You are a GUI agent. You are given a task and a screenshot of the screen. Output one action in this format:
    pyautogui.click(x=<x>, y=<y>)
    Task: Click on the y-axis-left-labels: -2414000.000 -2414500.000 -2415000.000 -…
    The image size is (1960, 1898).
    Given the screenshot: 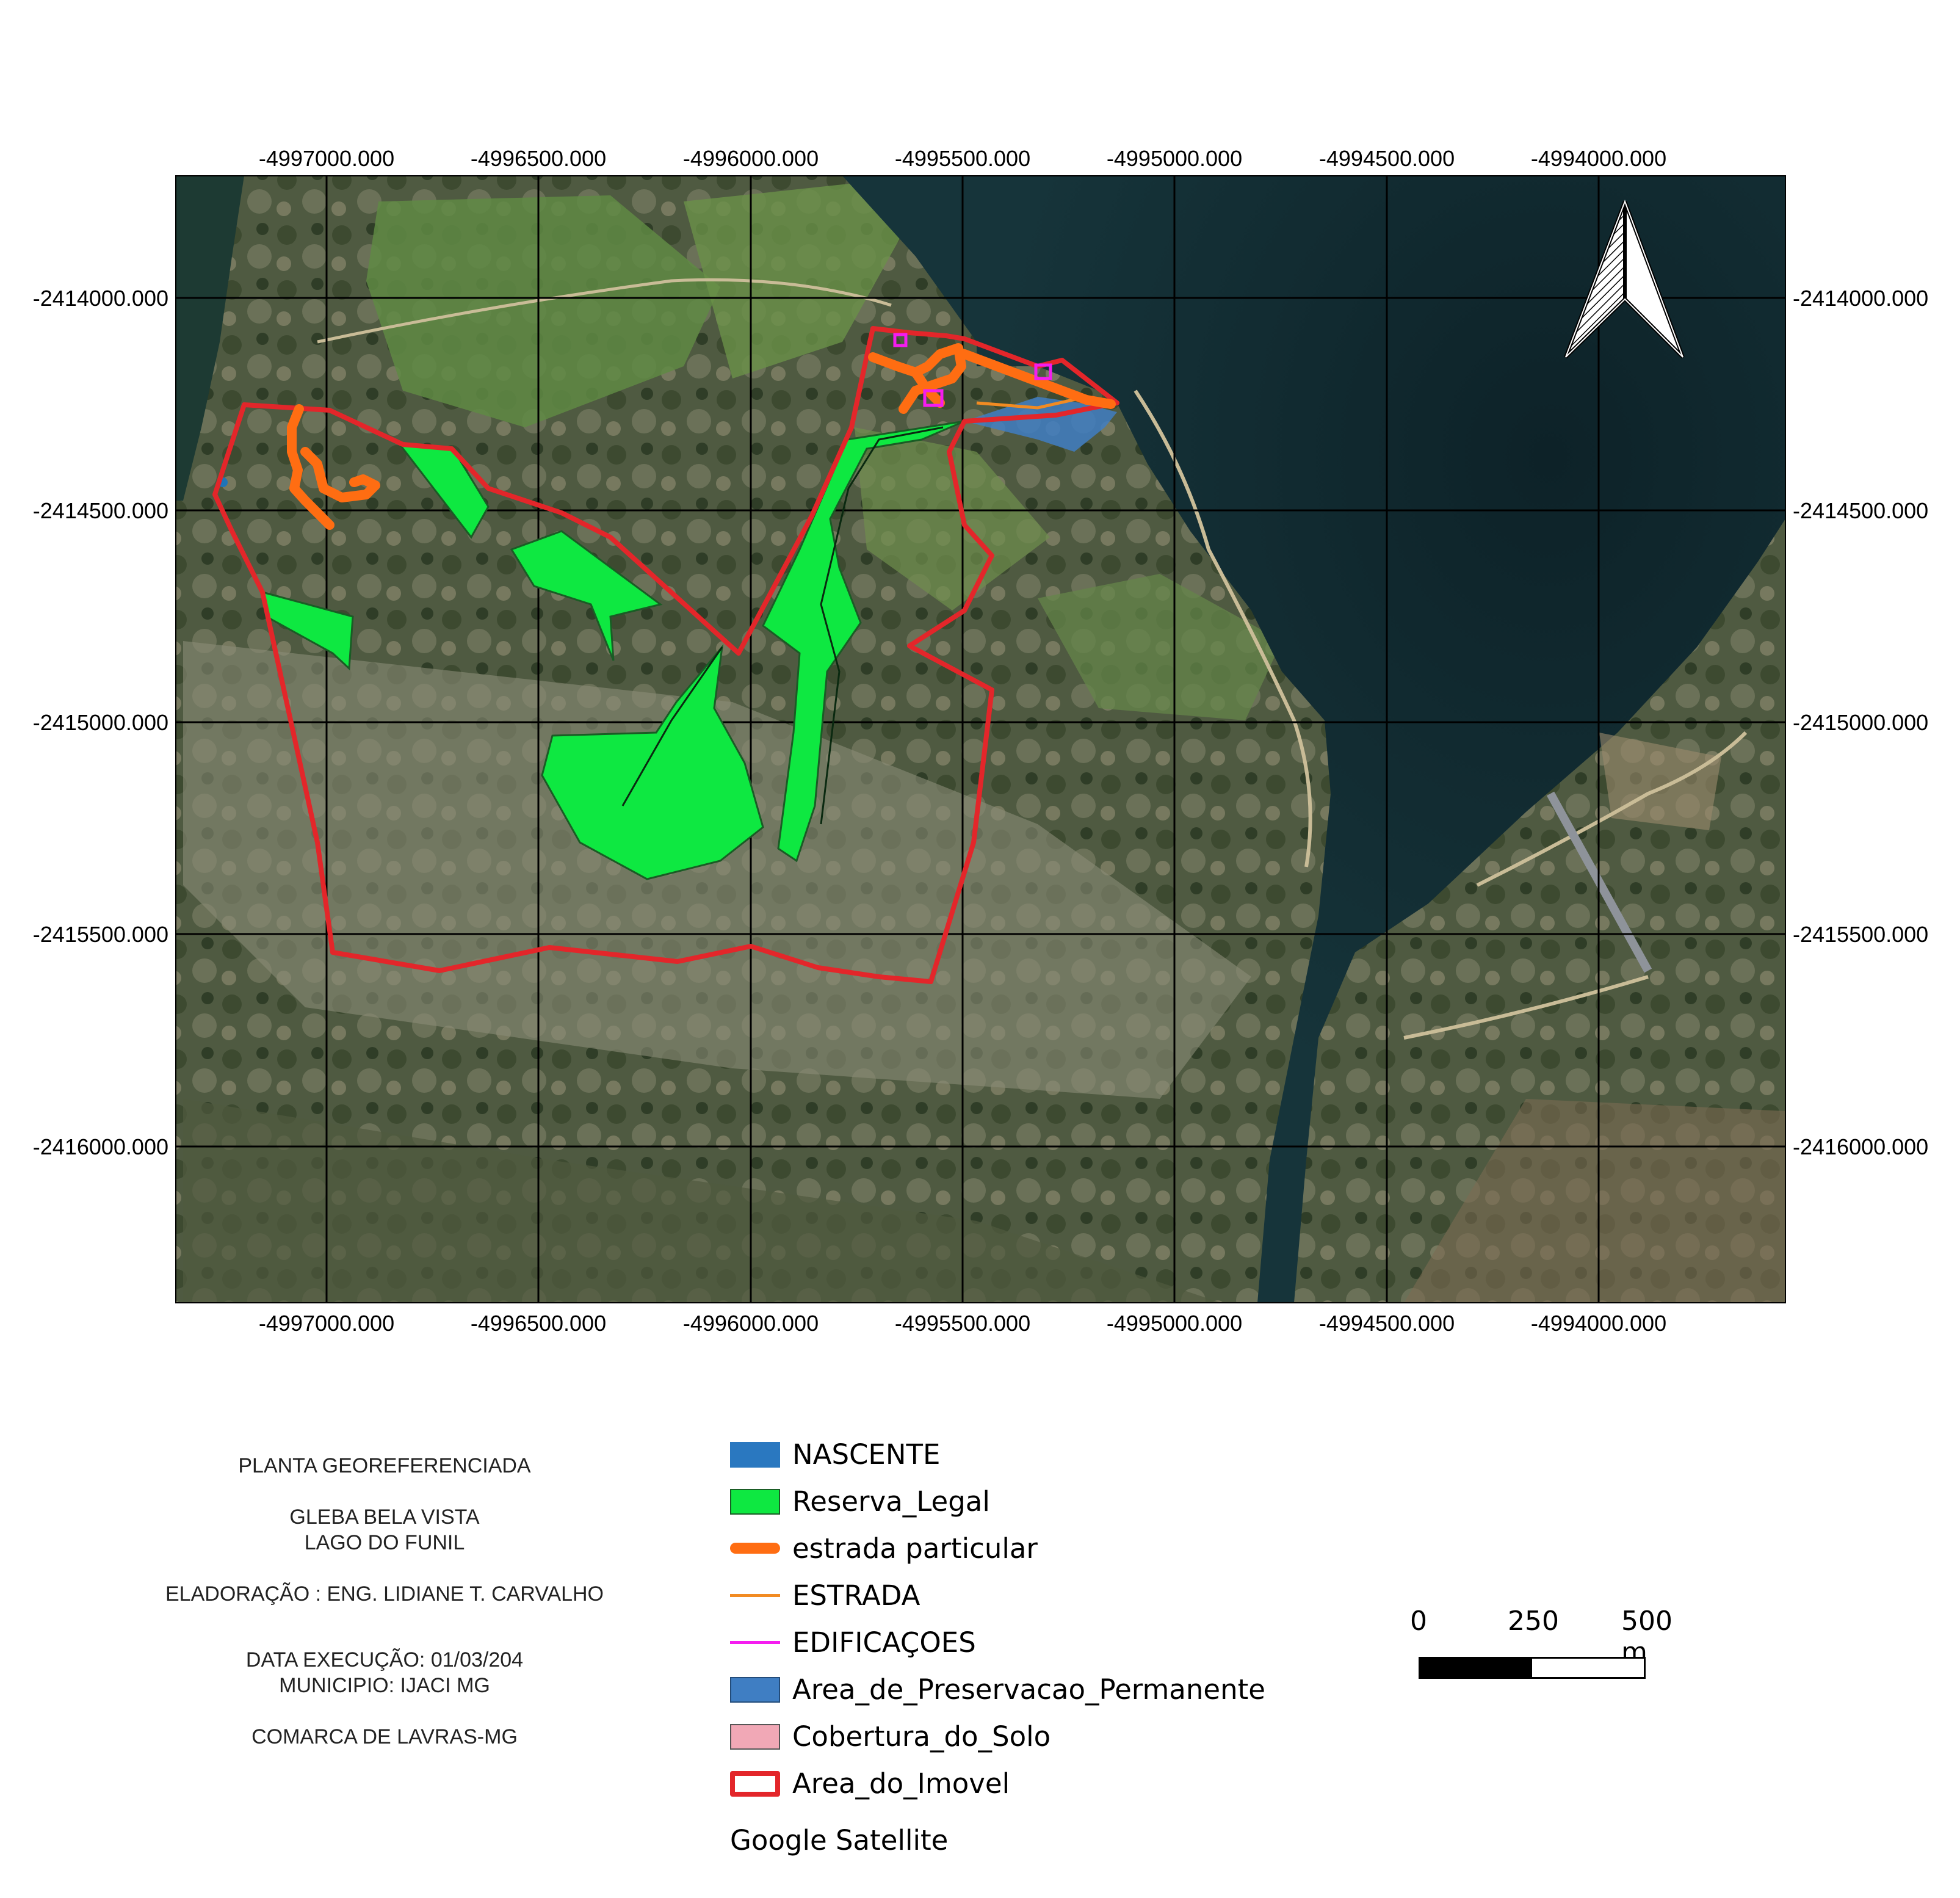 What is the action you would take?
    pyautogui.click(x=101, y=722)
    